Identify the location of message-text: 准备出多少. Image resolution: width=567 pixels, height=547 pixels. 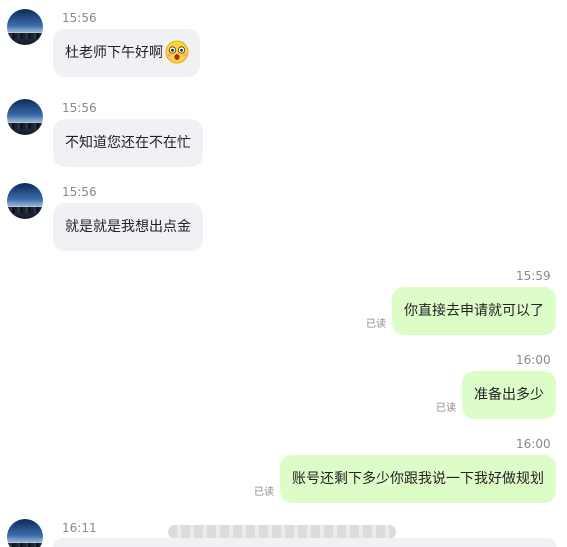
(509, 395).